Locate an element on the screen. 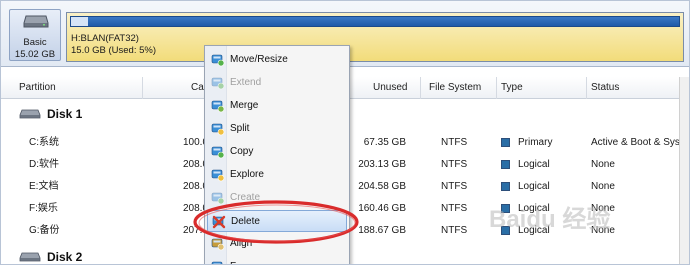  partition-usage-text: 15.0 GB (Used: 5%) is located at coordinates (114, 50).